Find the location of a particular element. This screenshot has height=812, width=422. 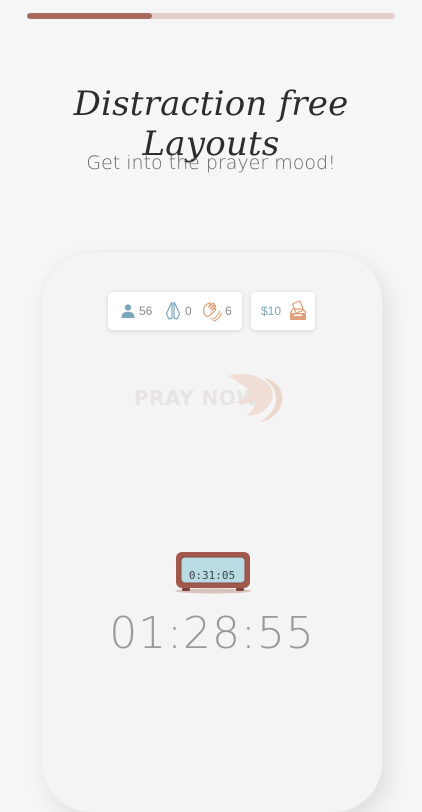

donate-button: $10 is located at coordinates (283, 311).